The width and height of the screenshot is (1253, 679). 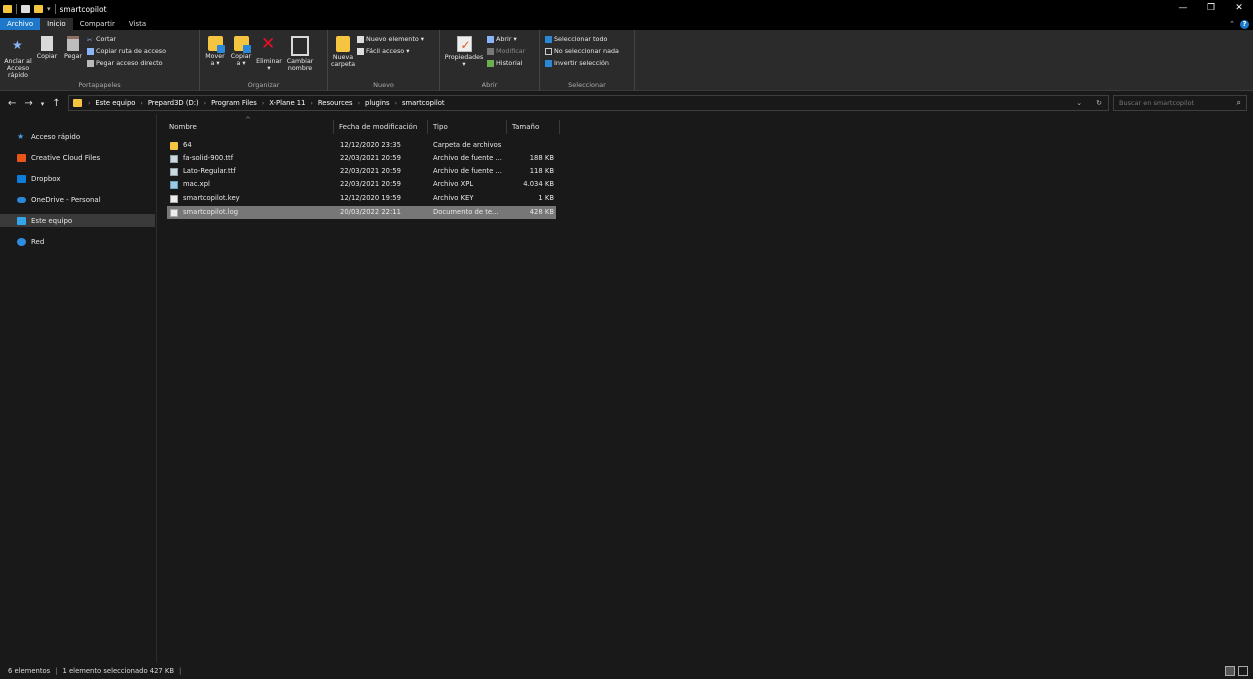 What do you see at coordinates (381, 127) in the screenshot?
I see `column-header-date: Fecha de modificación` at bounding box center [381, 127].